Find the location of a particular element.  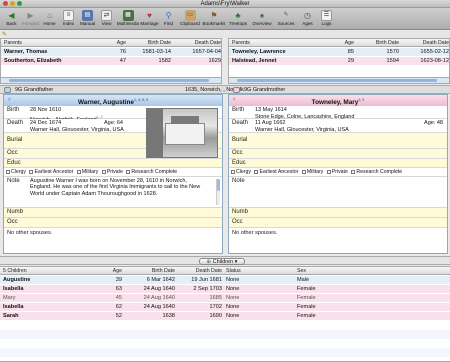

back-arrow-icon: ◀ is located at coordinates (11, 15).